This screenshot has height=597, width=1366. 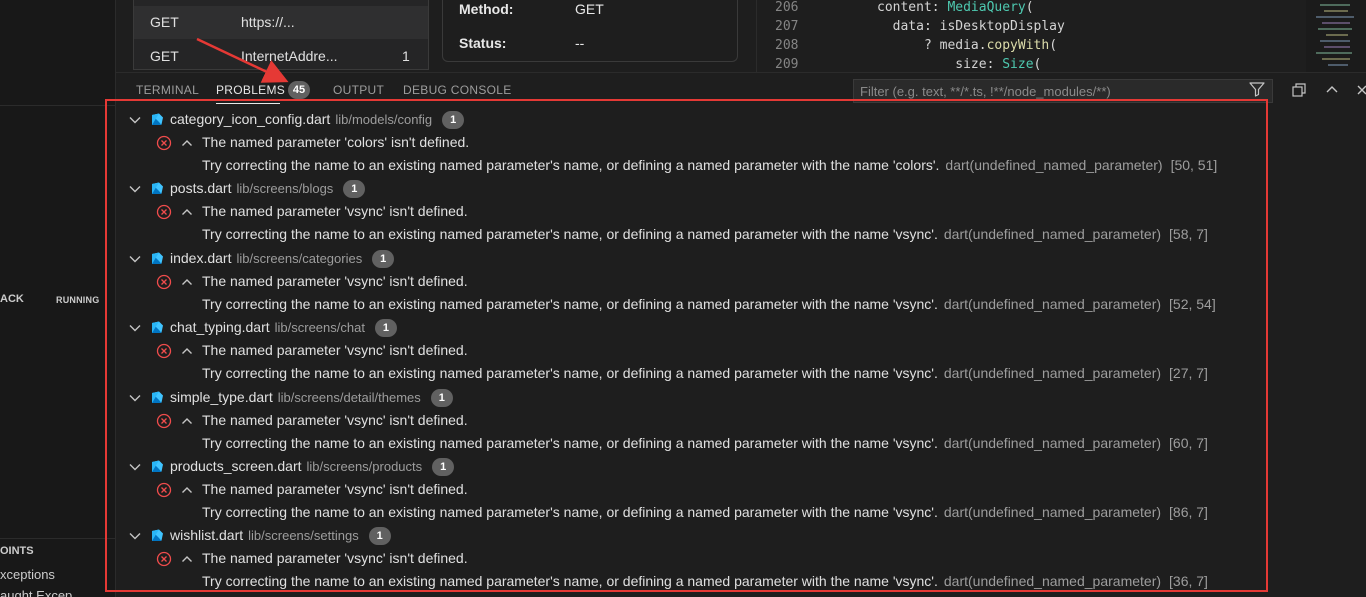 What do you see at coordinates (1361, 90) in the screenshot?
I see `close-panel-icon` at bounding box center [1361, 90].